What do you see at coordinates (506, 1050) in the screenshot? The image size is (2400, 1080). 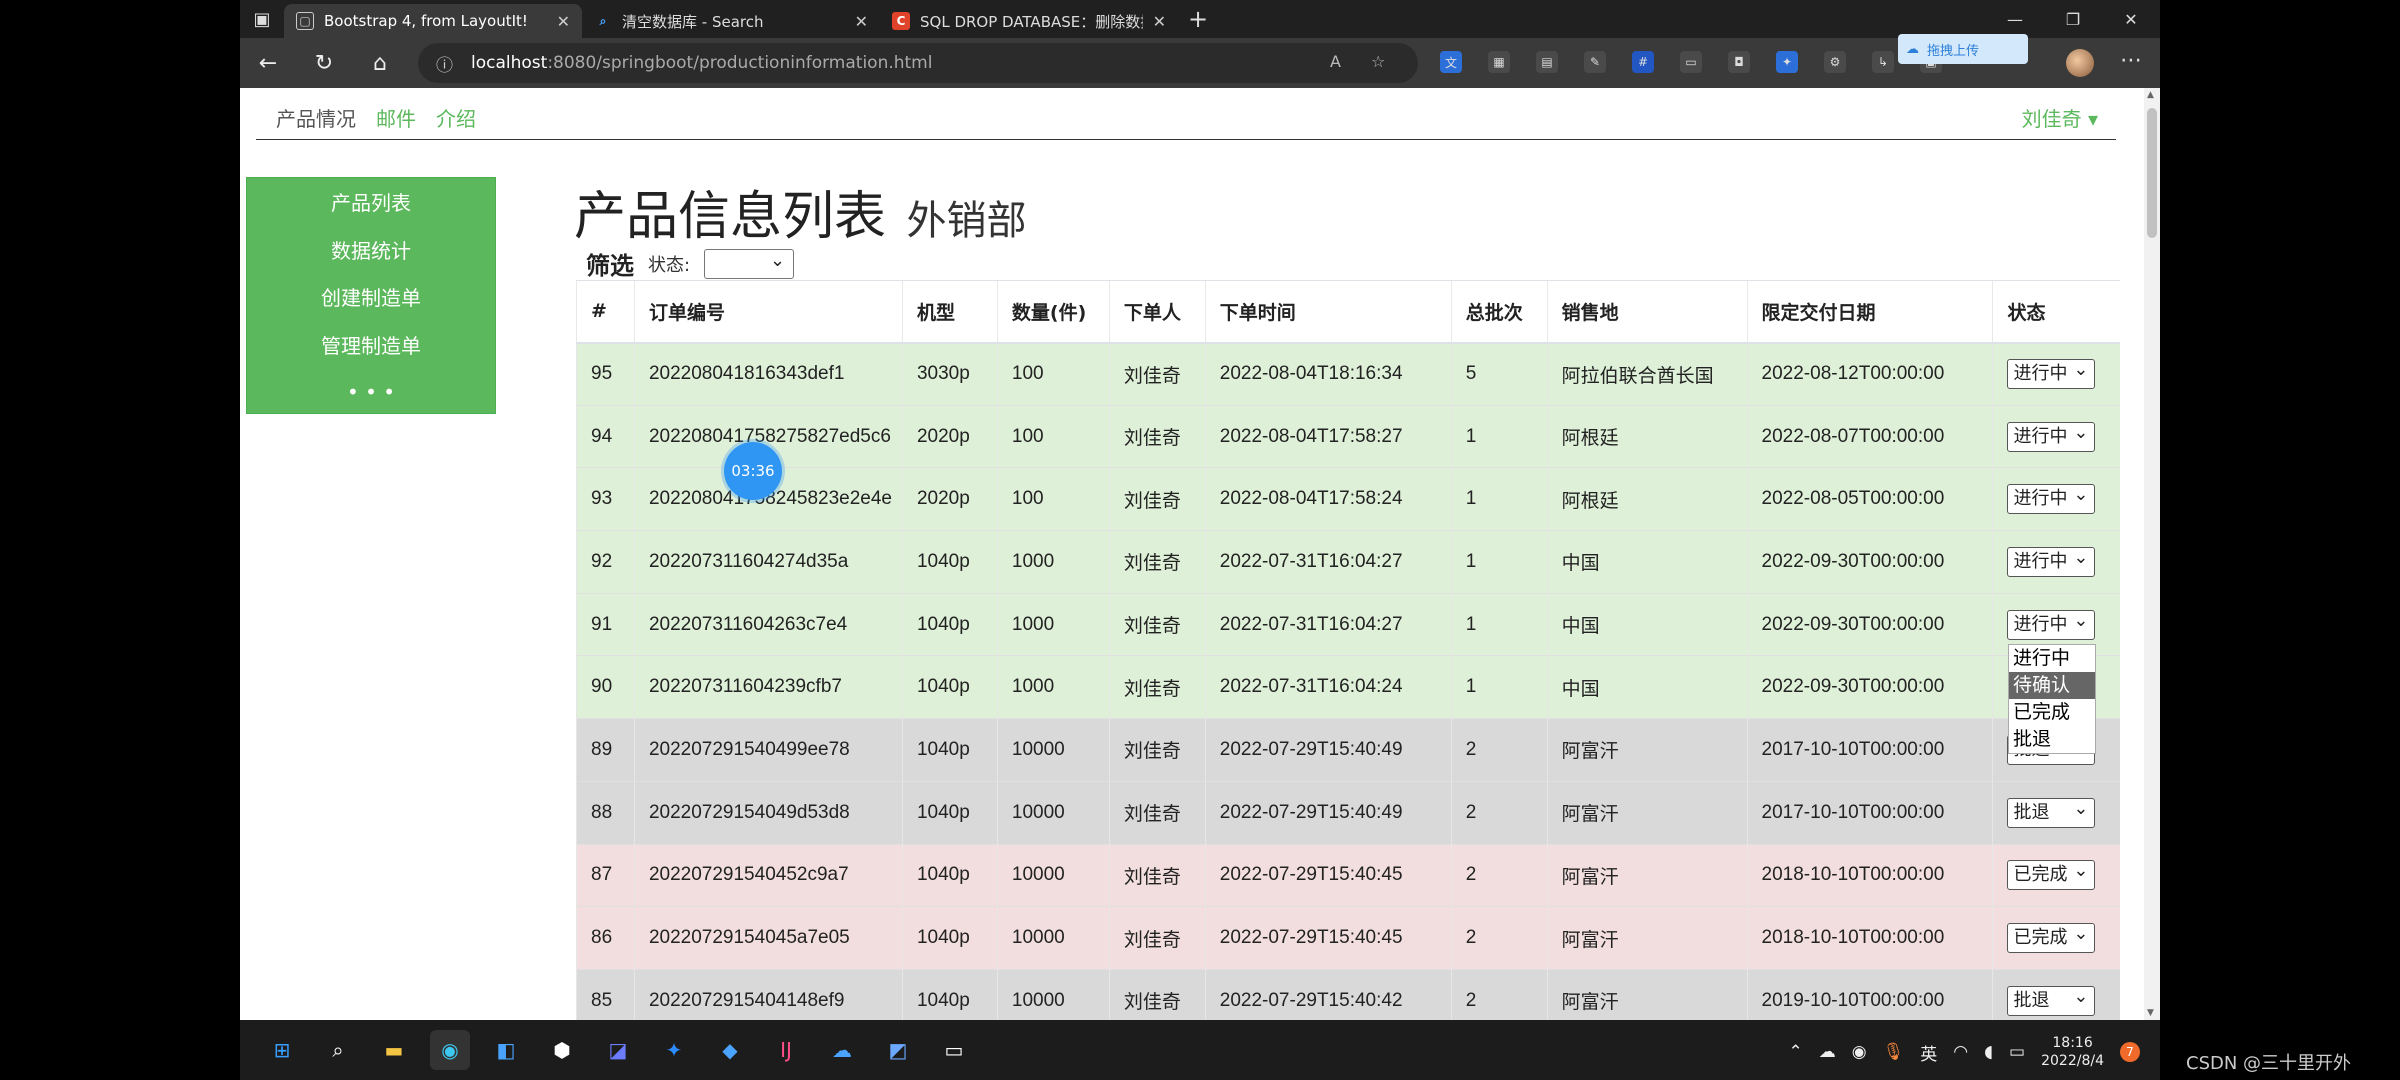 I see `store-icon: ◧` at bounding box center [506, 1050].